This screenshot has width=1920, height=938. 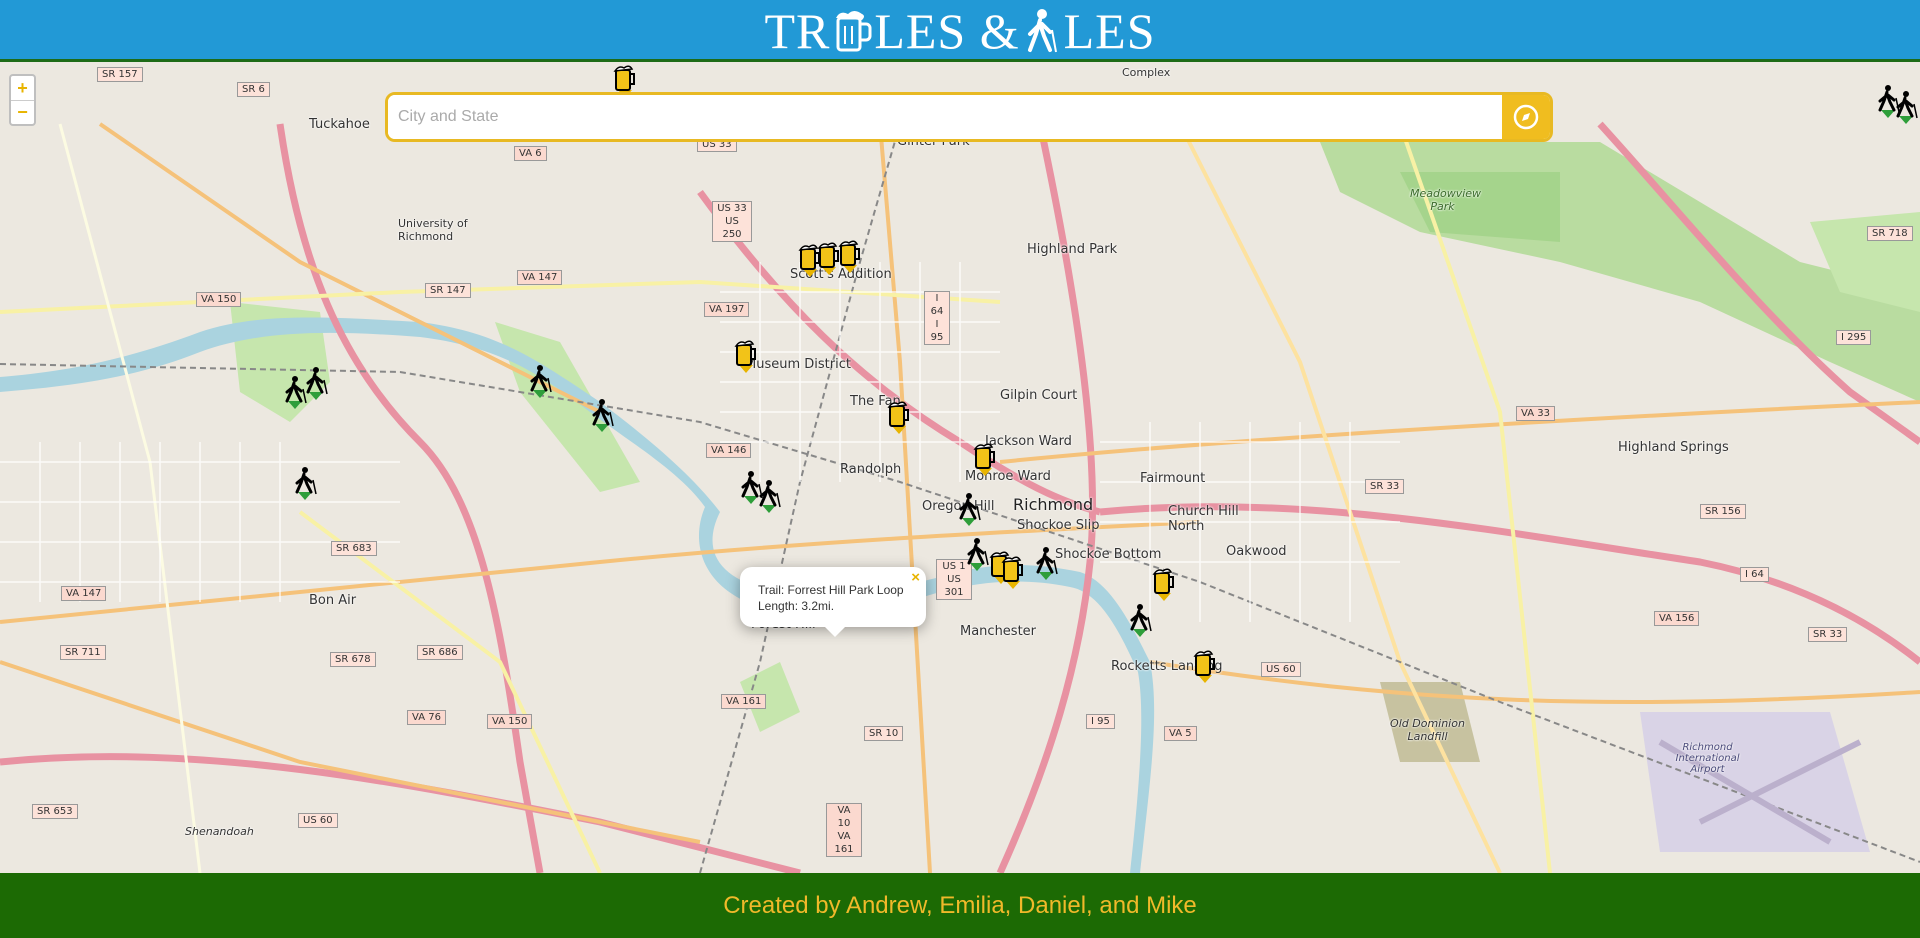 I want to click on road-shield: VA 156, so click(x=1677, y=618).